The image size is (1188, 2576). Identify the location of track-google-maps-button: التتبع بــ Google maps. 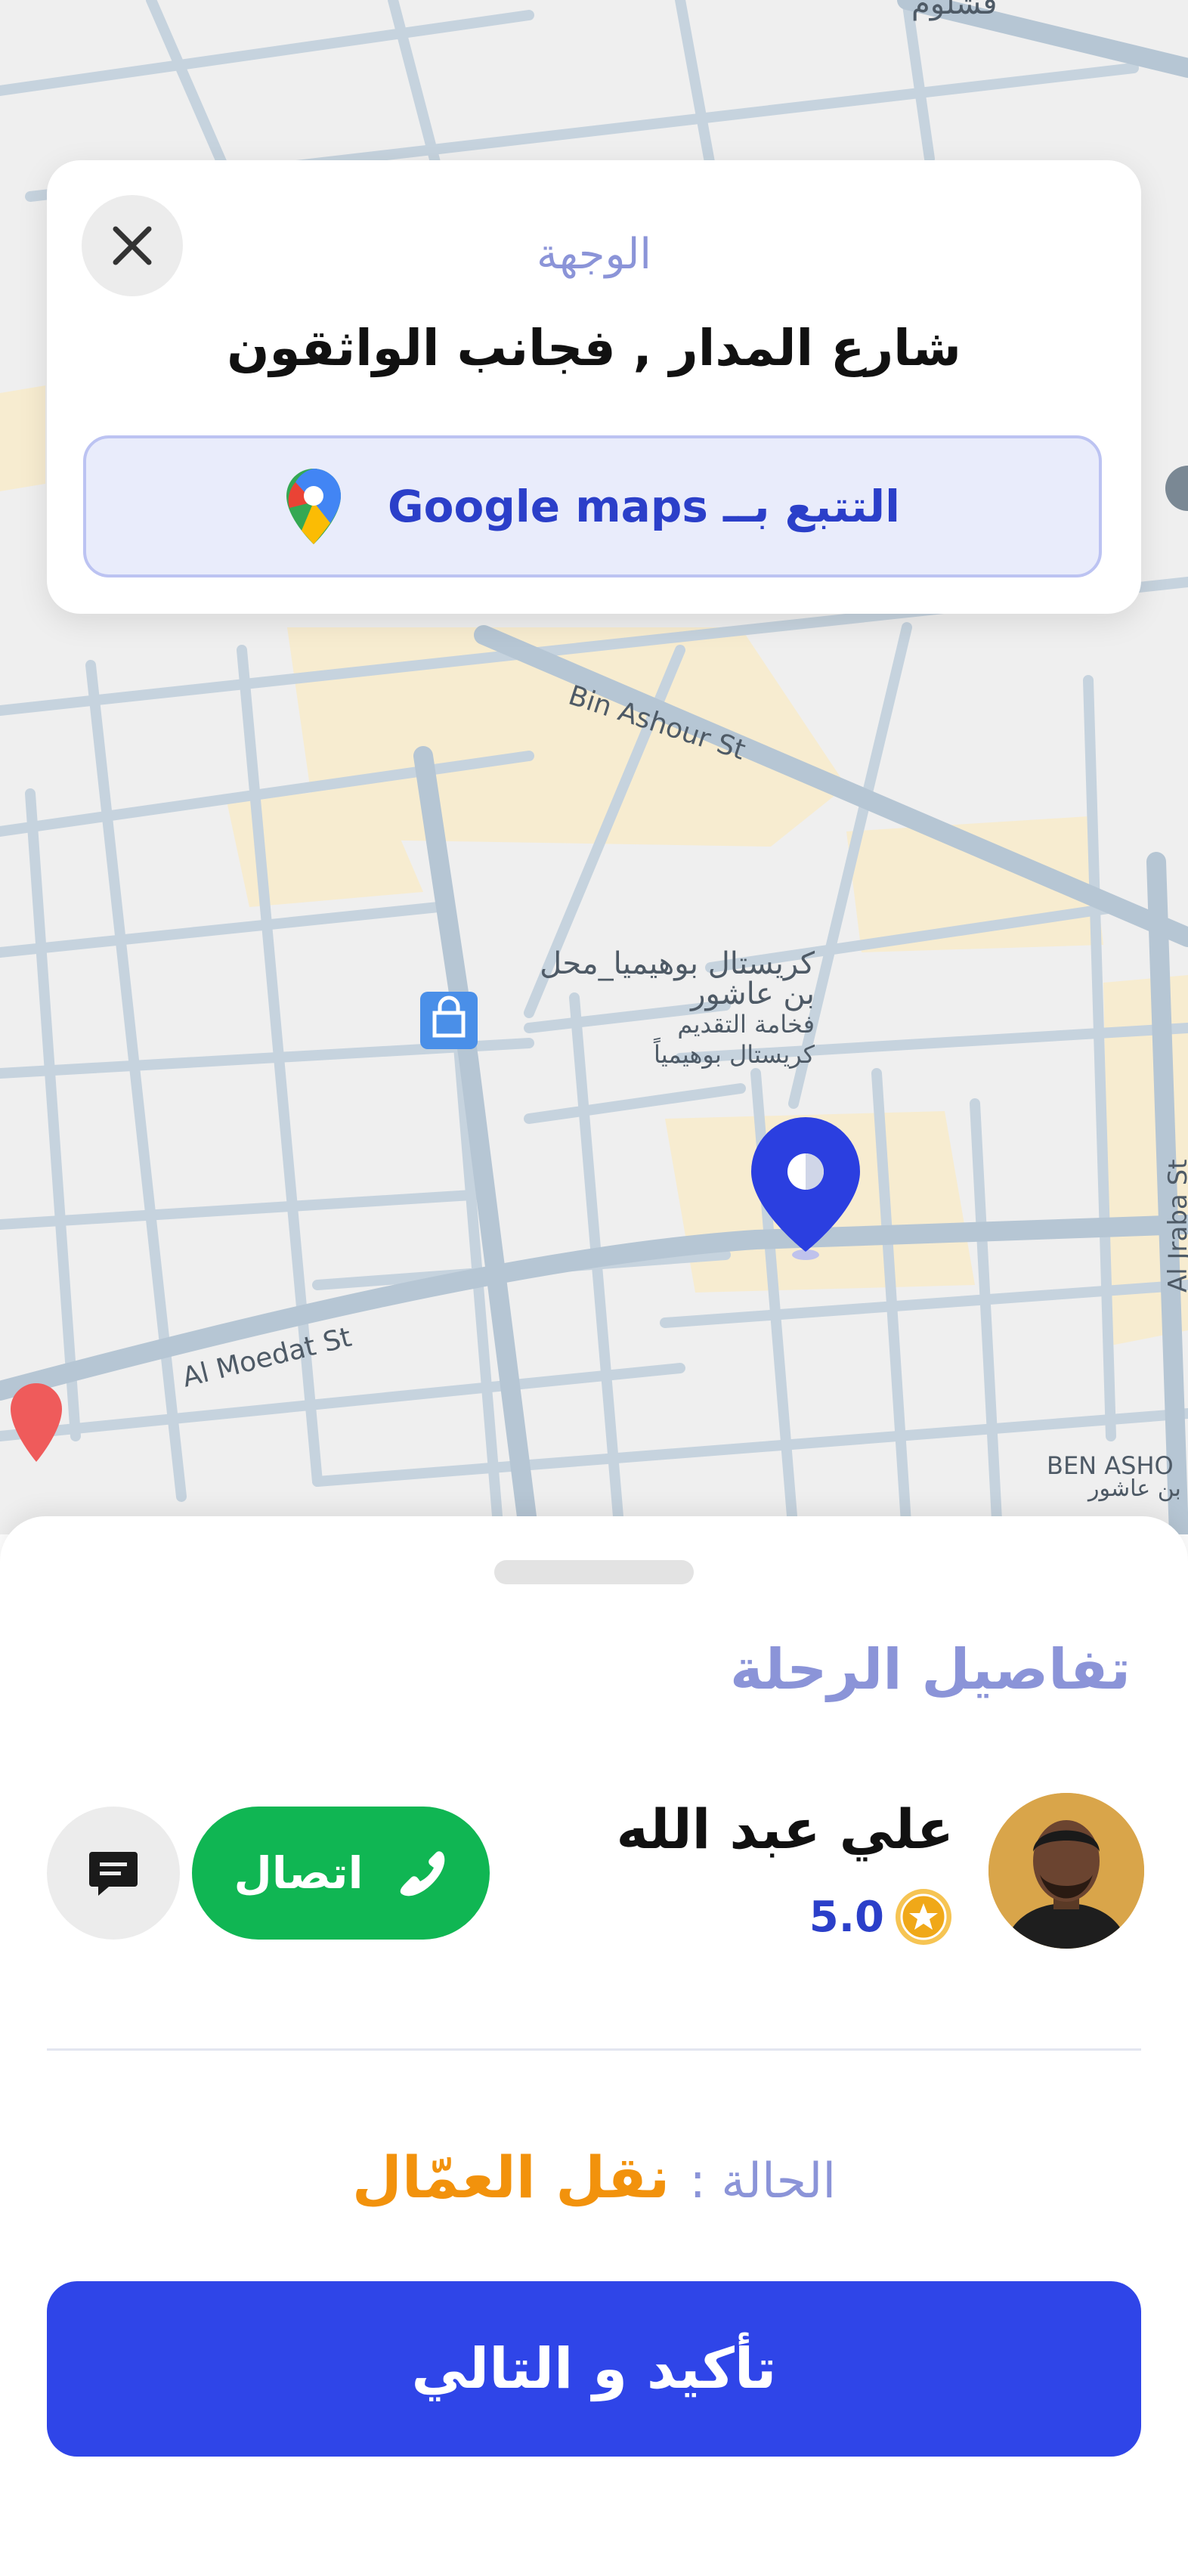
(593, 506).